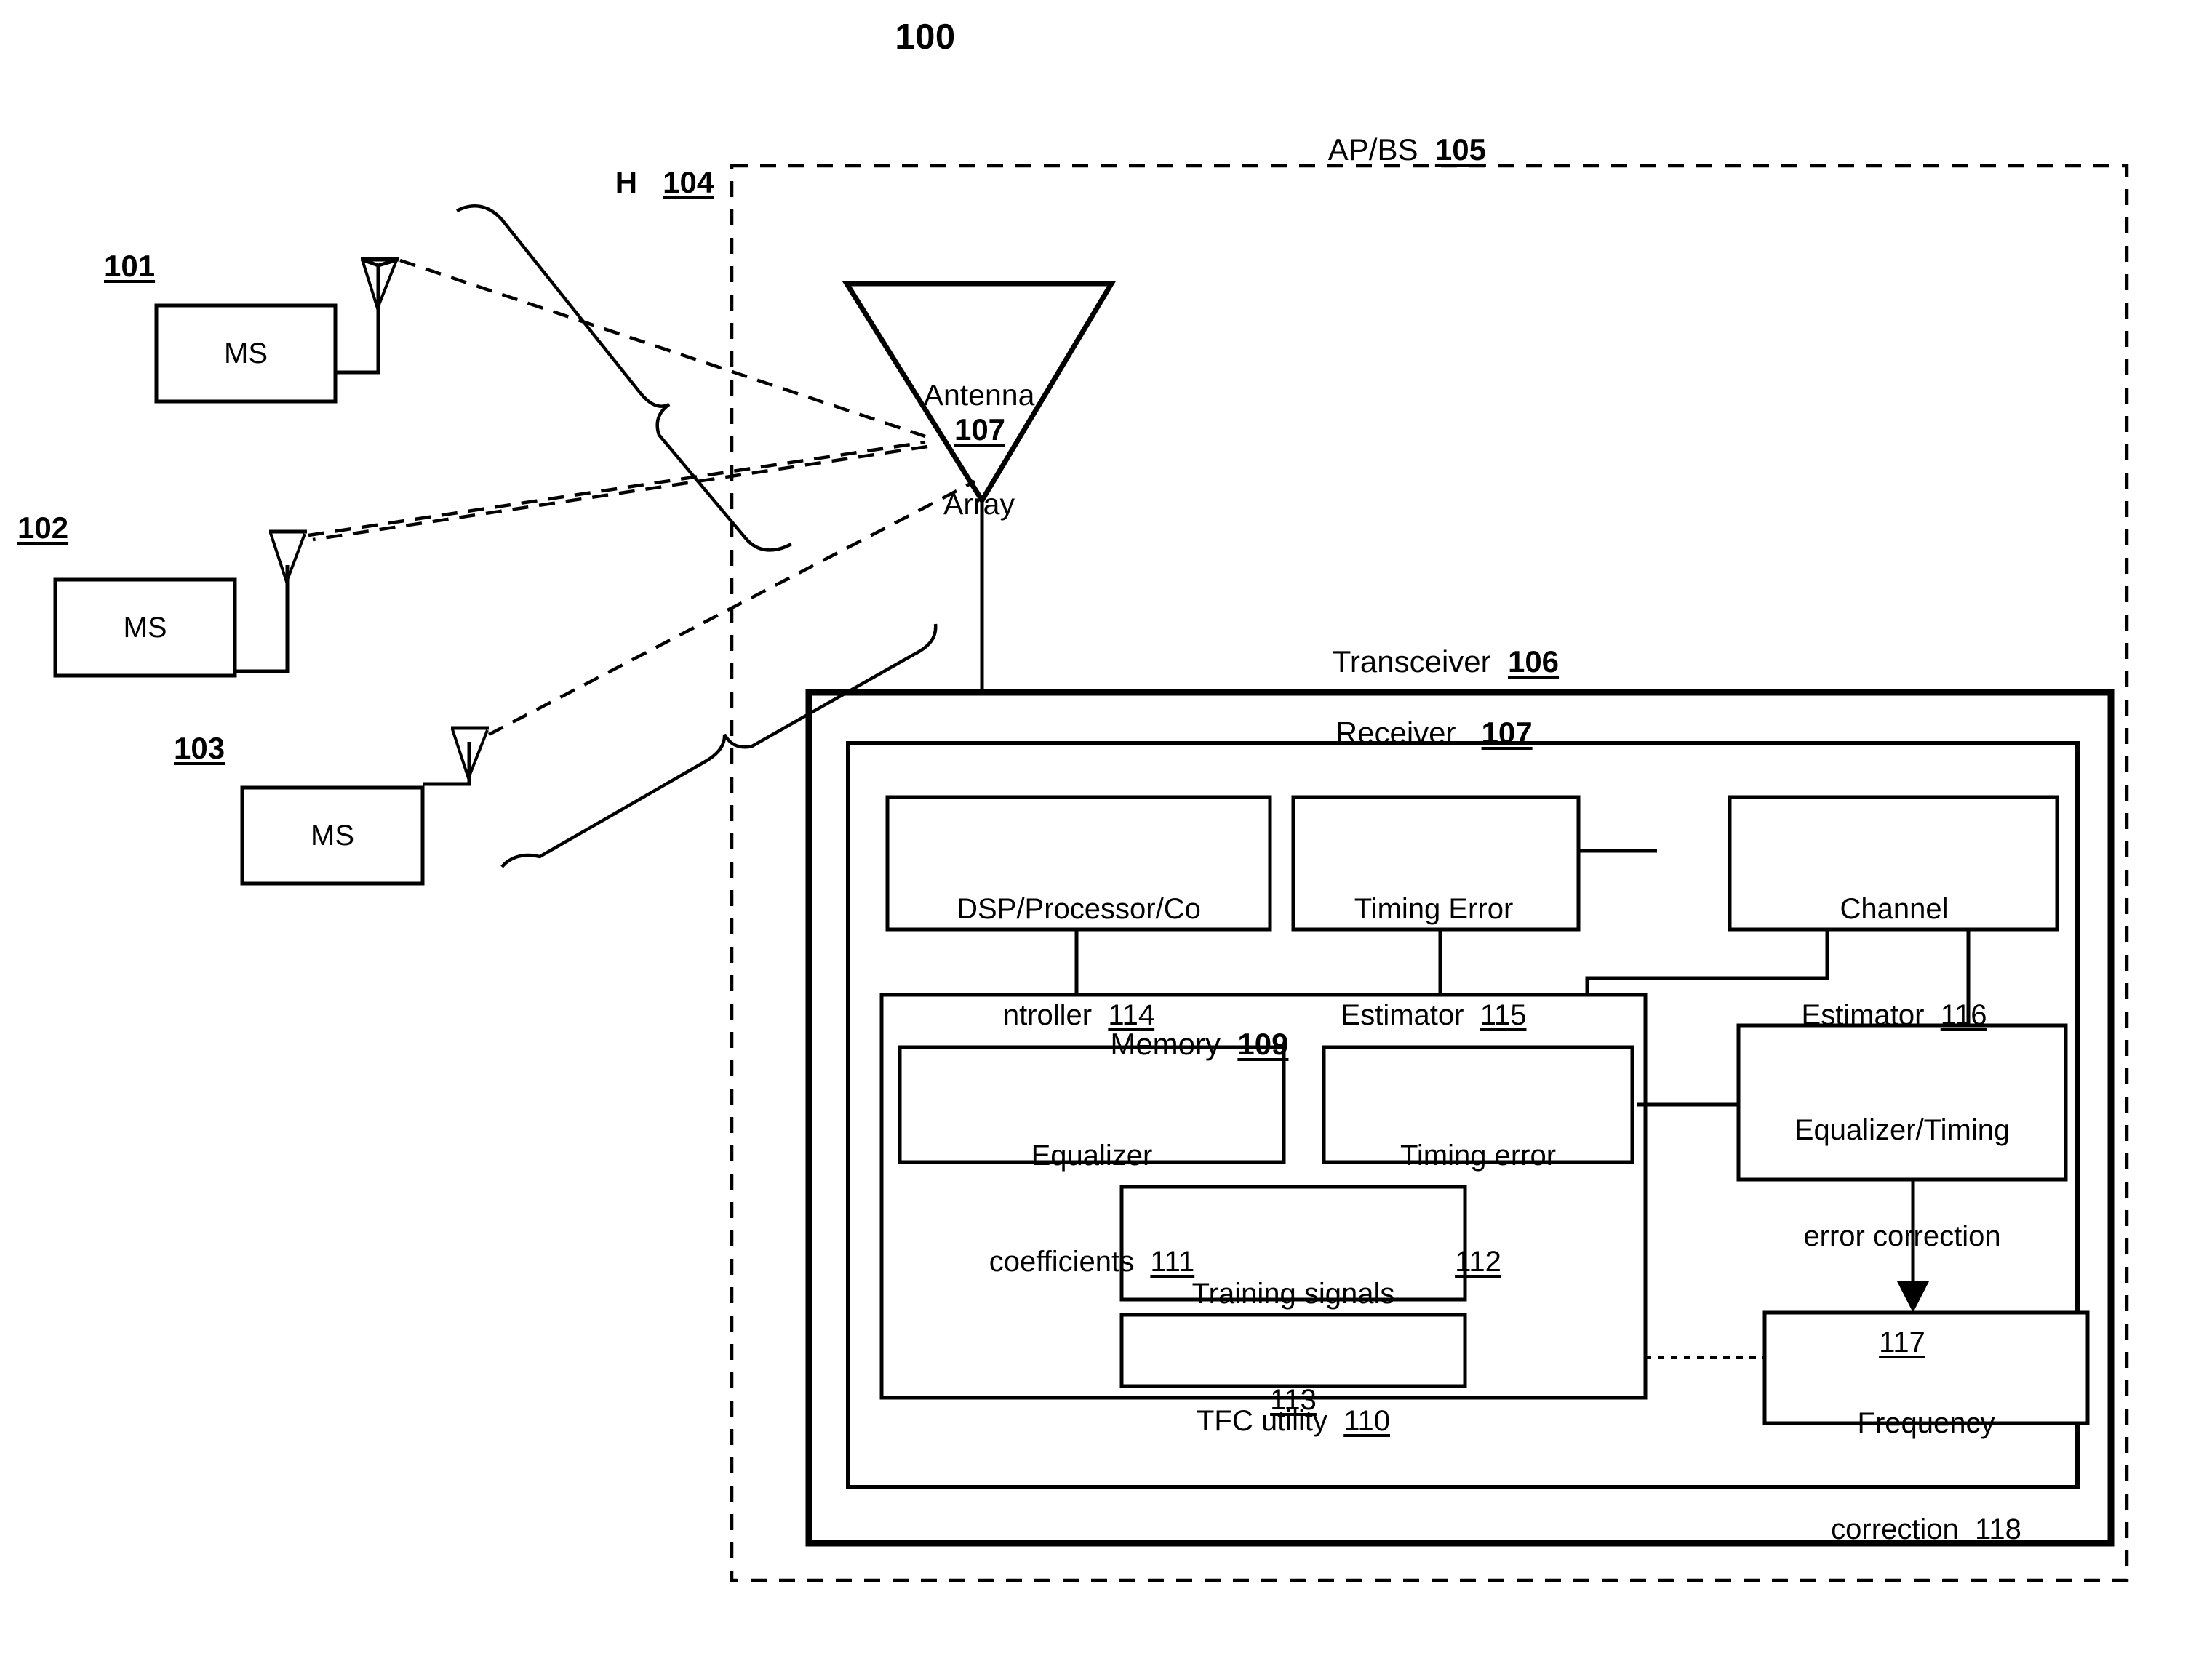 The image size is (2212, 1661). Describe the element at coordinates (1434, 962) in the screenshot. I see `timing-error-estimator-label: Timing Error Estimator 115` at that location.